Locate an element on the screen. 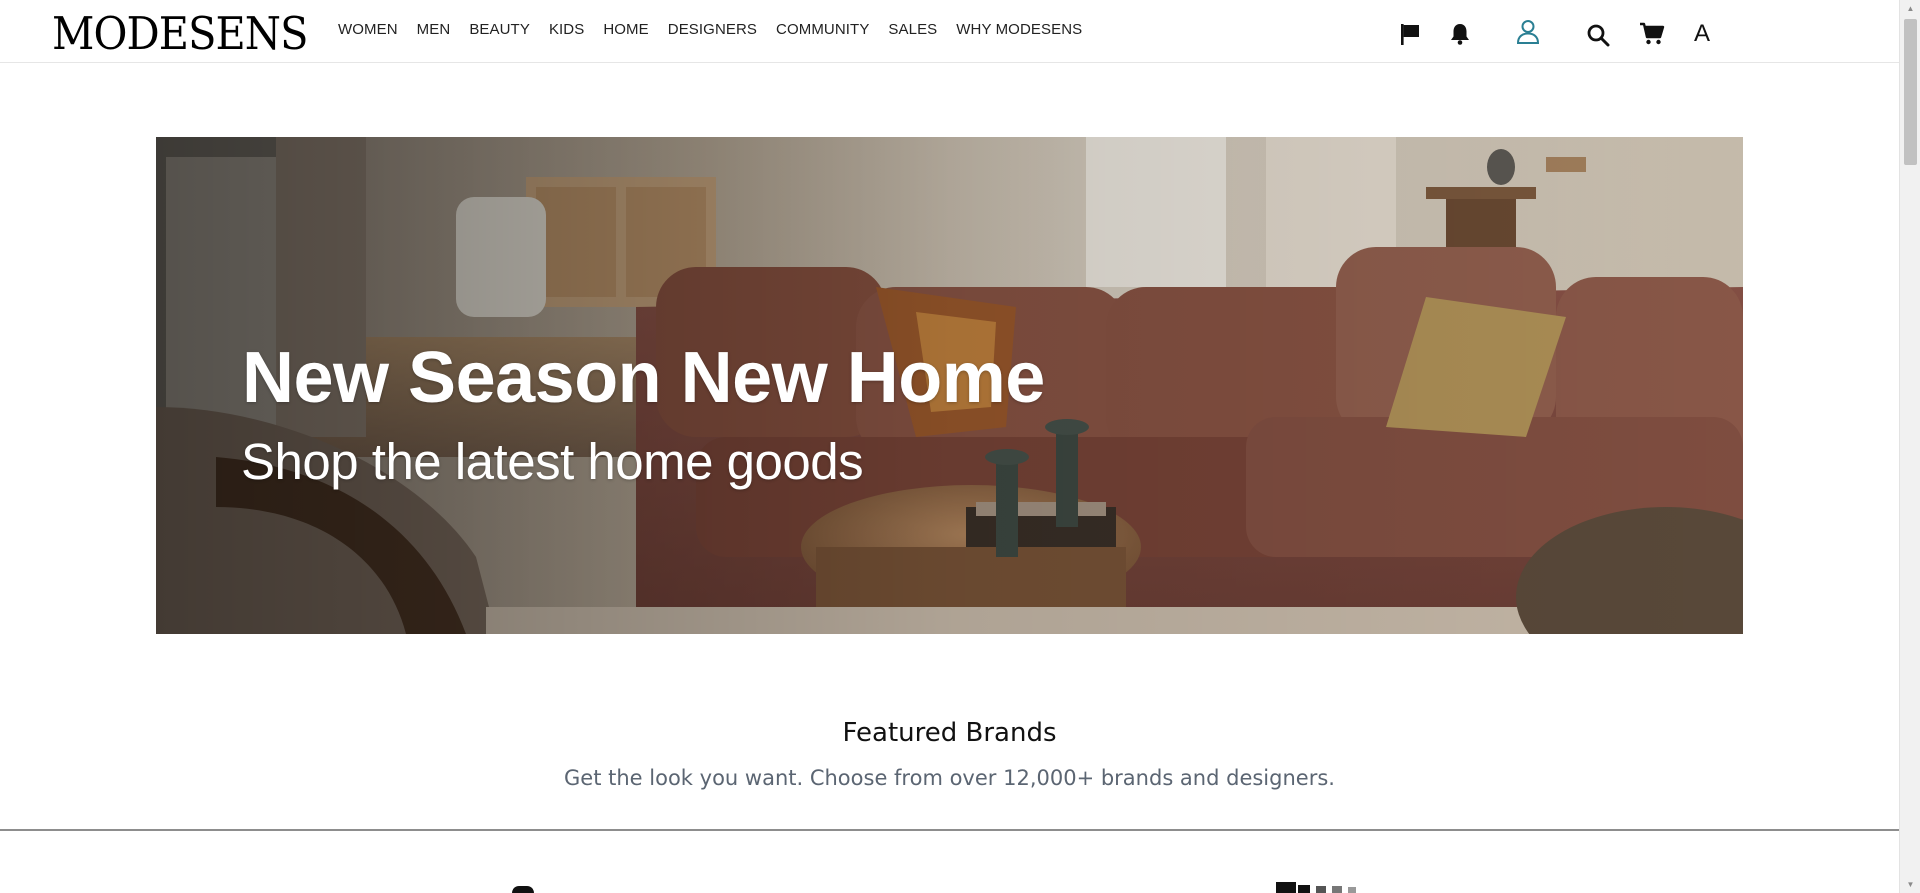 This screenshot has height=893, width=1920. hero-title: New Season New Home is located at coordinates (643, 378).